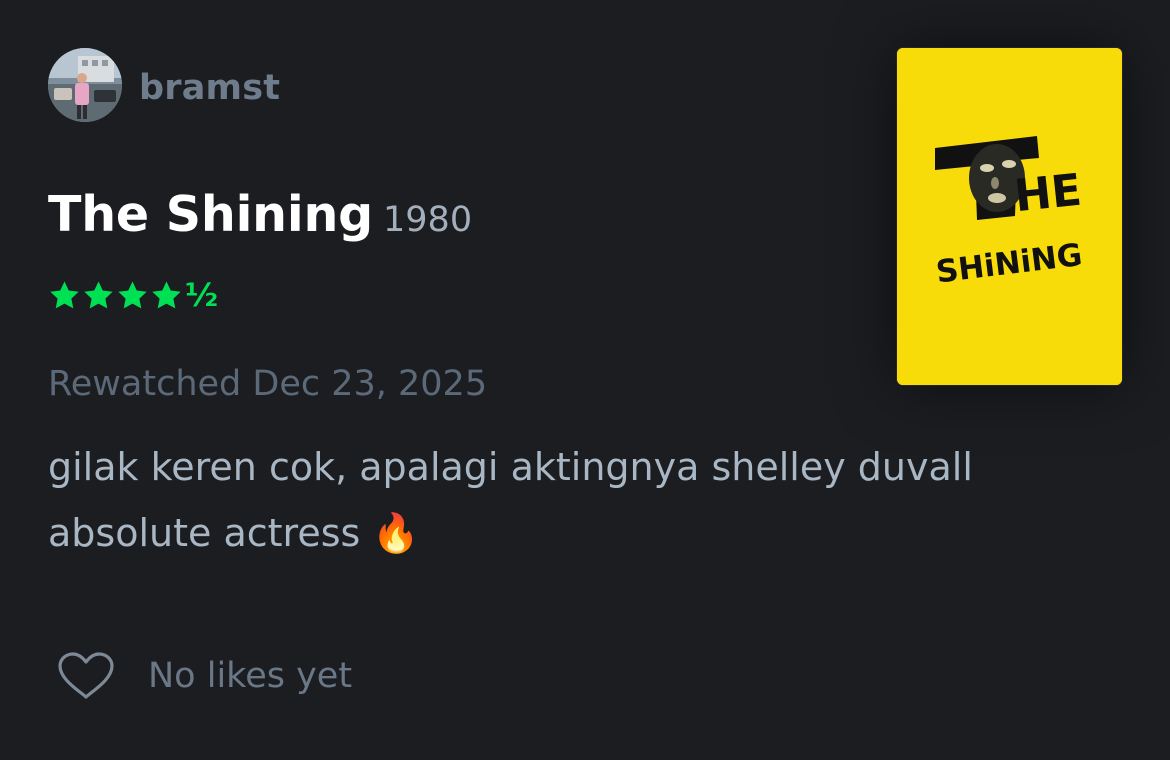 The height and width of the screenshot is (760, 1170). I want to click on half-star-glyph: ½, so click(202, 295).